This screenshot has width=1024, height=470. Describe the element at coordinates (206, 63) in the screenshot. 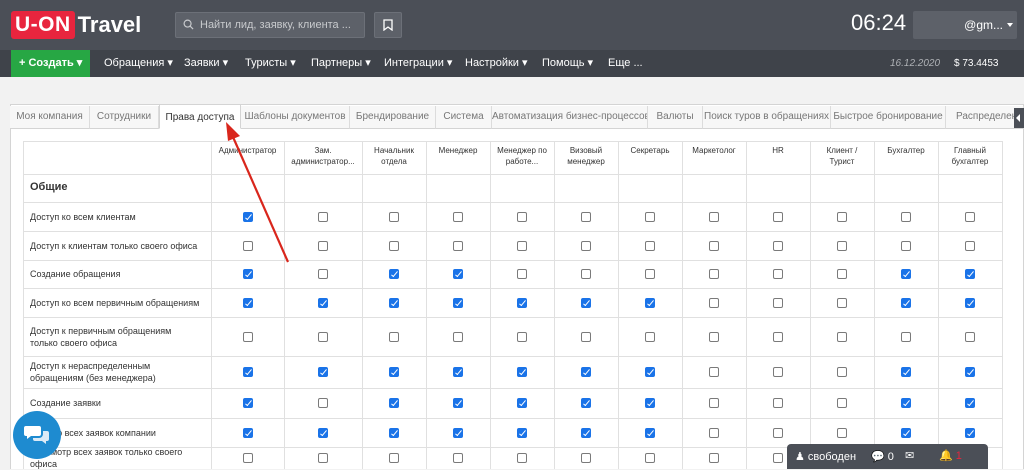

I see `nav-item-orders: Заявки ▾` at that location.